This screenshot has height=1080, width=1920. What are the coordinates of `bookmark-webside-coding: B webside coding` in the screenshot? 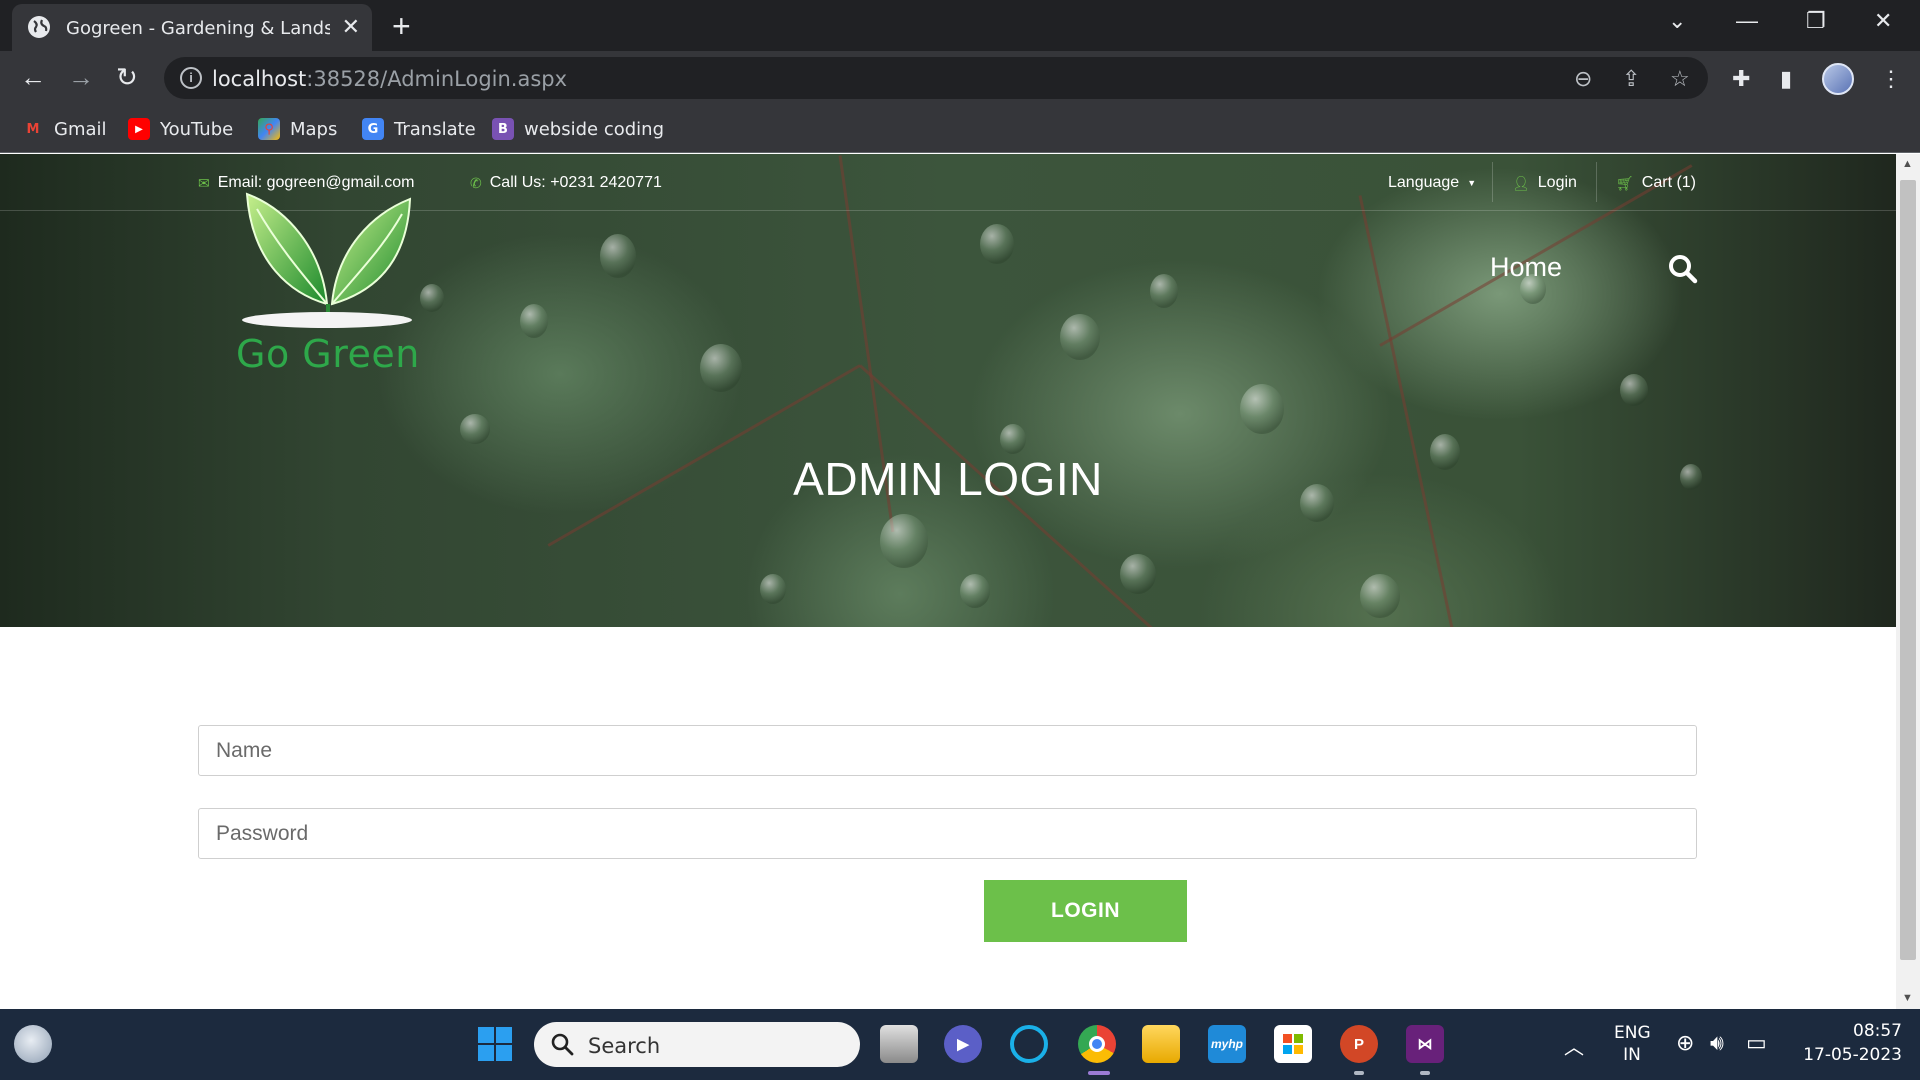 It's located at (578, 129).